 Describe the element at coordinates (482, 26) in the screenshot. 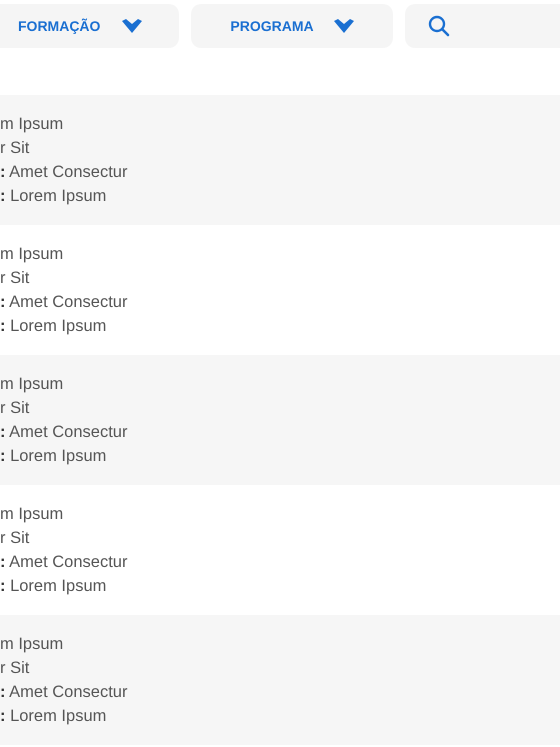

I see `search-button` at that location.